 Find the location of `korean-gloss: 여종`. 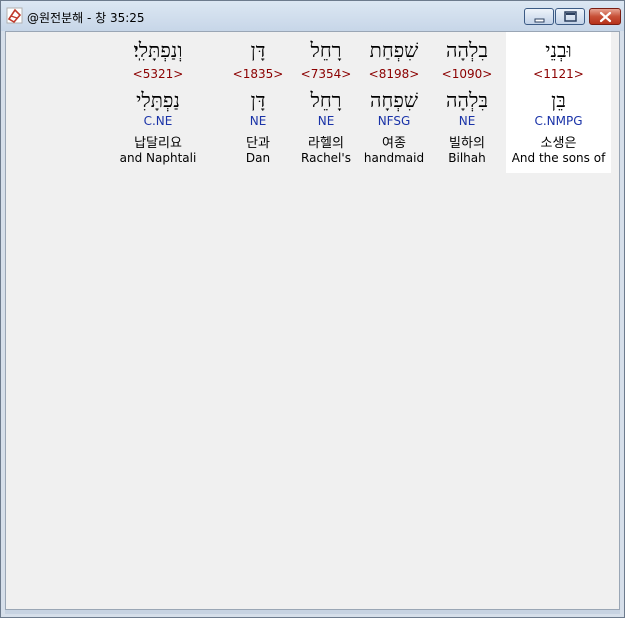

korean-gloss: 여종 is located at coordinates (394, 143).